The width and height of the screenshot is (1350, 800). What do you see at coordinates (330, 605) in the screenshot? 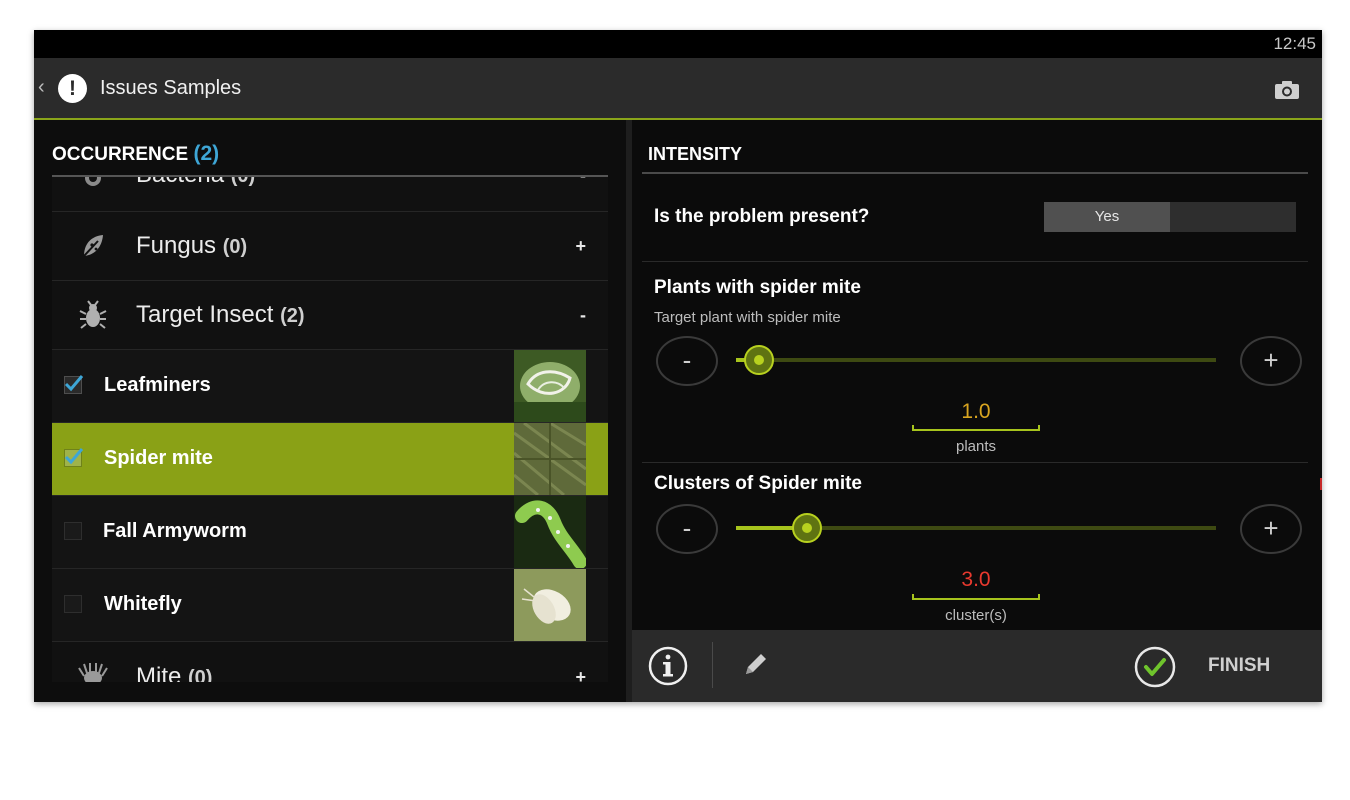
I see `list-item-whitefly: Whitefly` at bounding box center [330, 605].